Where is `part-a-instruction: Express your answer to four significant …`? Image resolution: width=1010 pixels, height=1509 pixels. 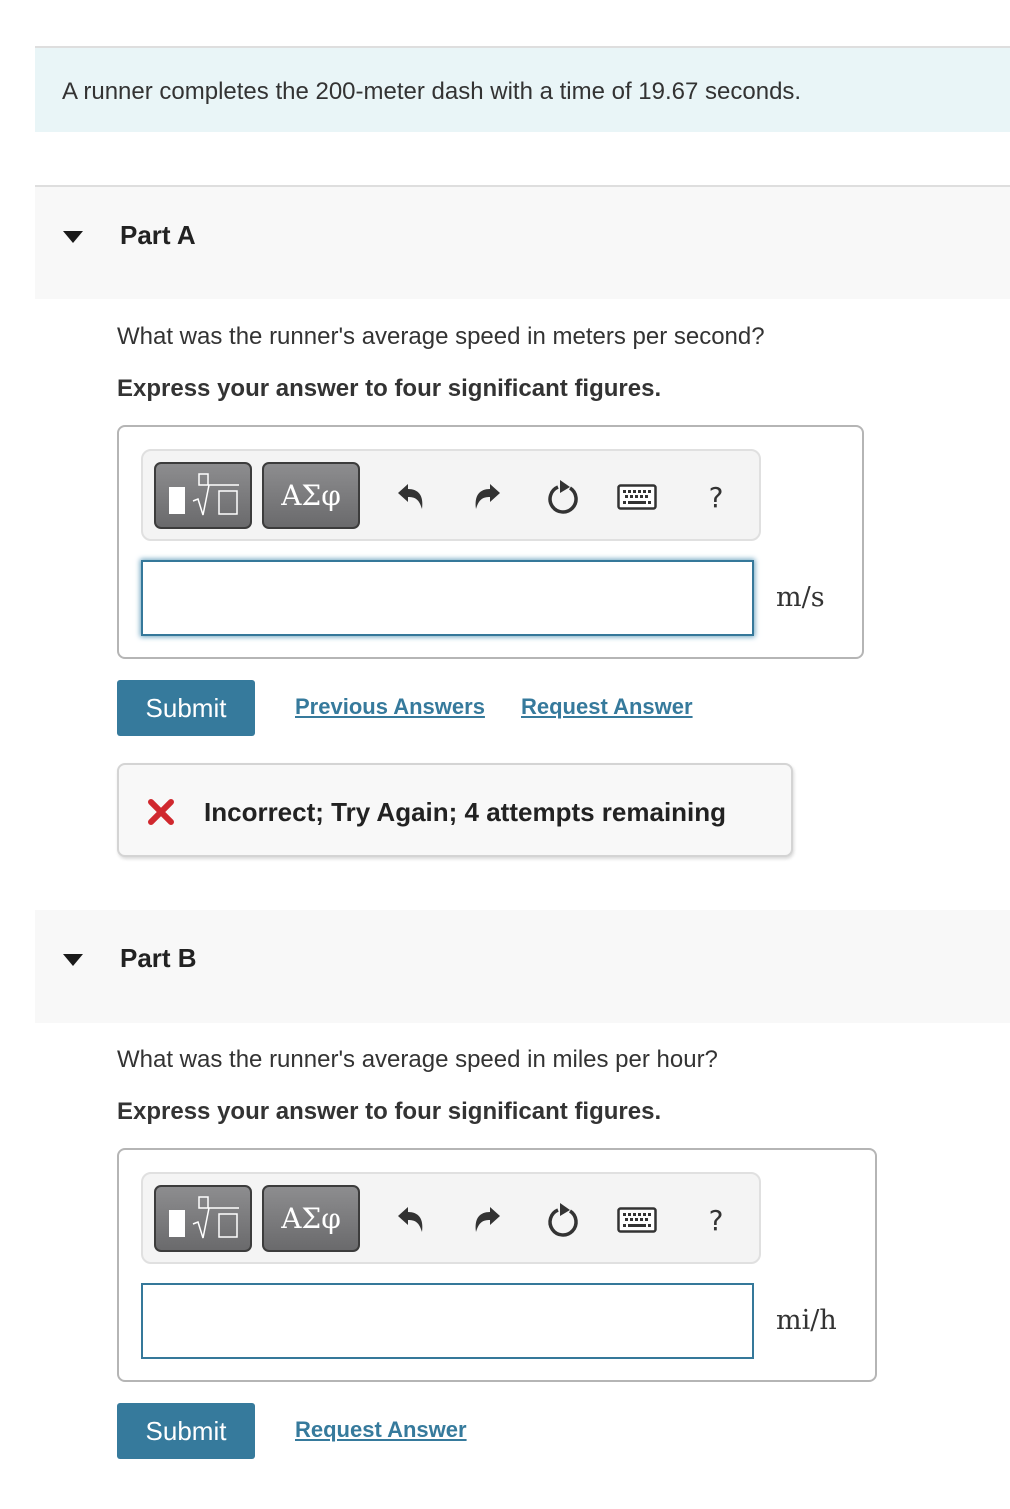
part-a-instruction: Express your answer to four significant … is located at coordinates (389, 388).